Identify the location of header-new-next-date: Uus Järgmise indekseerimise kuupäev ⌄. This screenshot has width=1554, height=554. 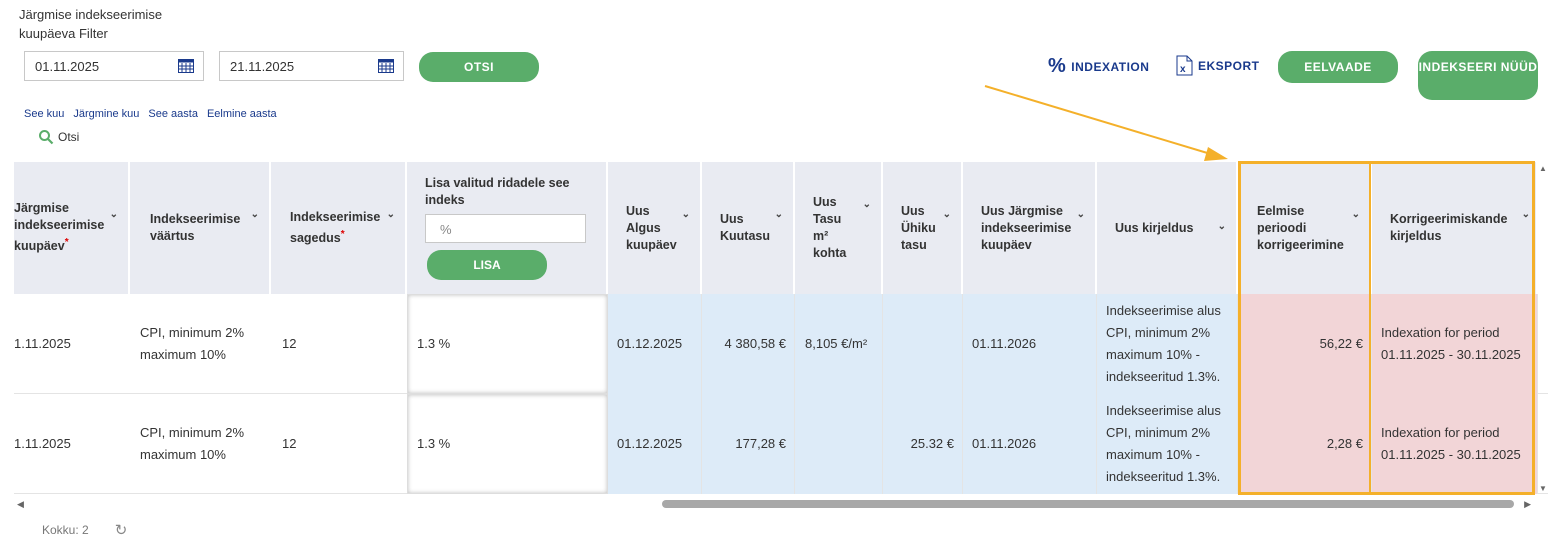
(1030, 228).